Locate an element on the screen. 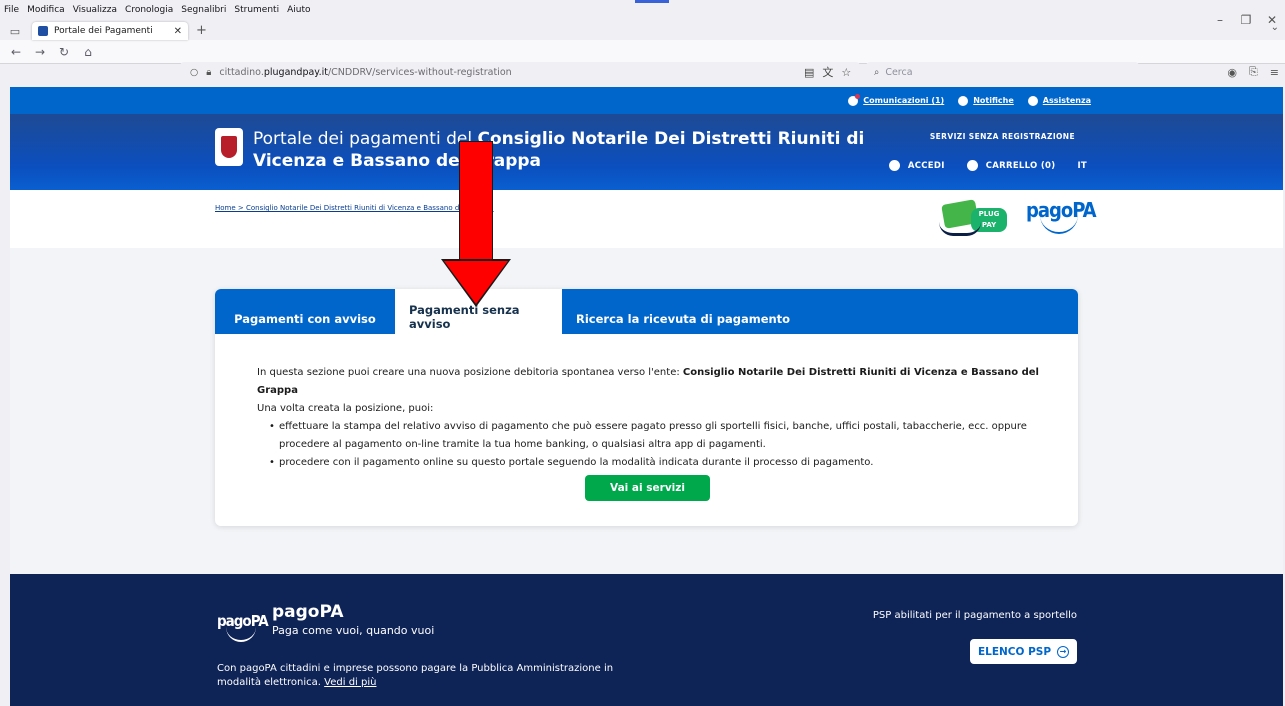 The height and width of the screenshot is (706, 1285). plugandpay-logo: PLUG PAY is located at coordinates (973, 218).